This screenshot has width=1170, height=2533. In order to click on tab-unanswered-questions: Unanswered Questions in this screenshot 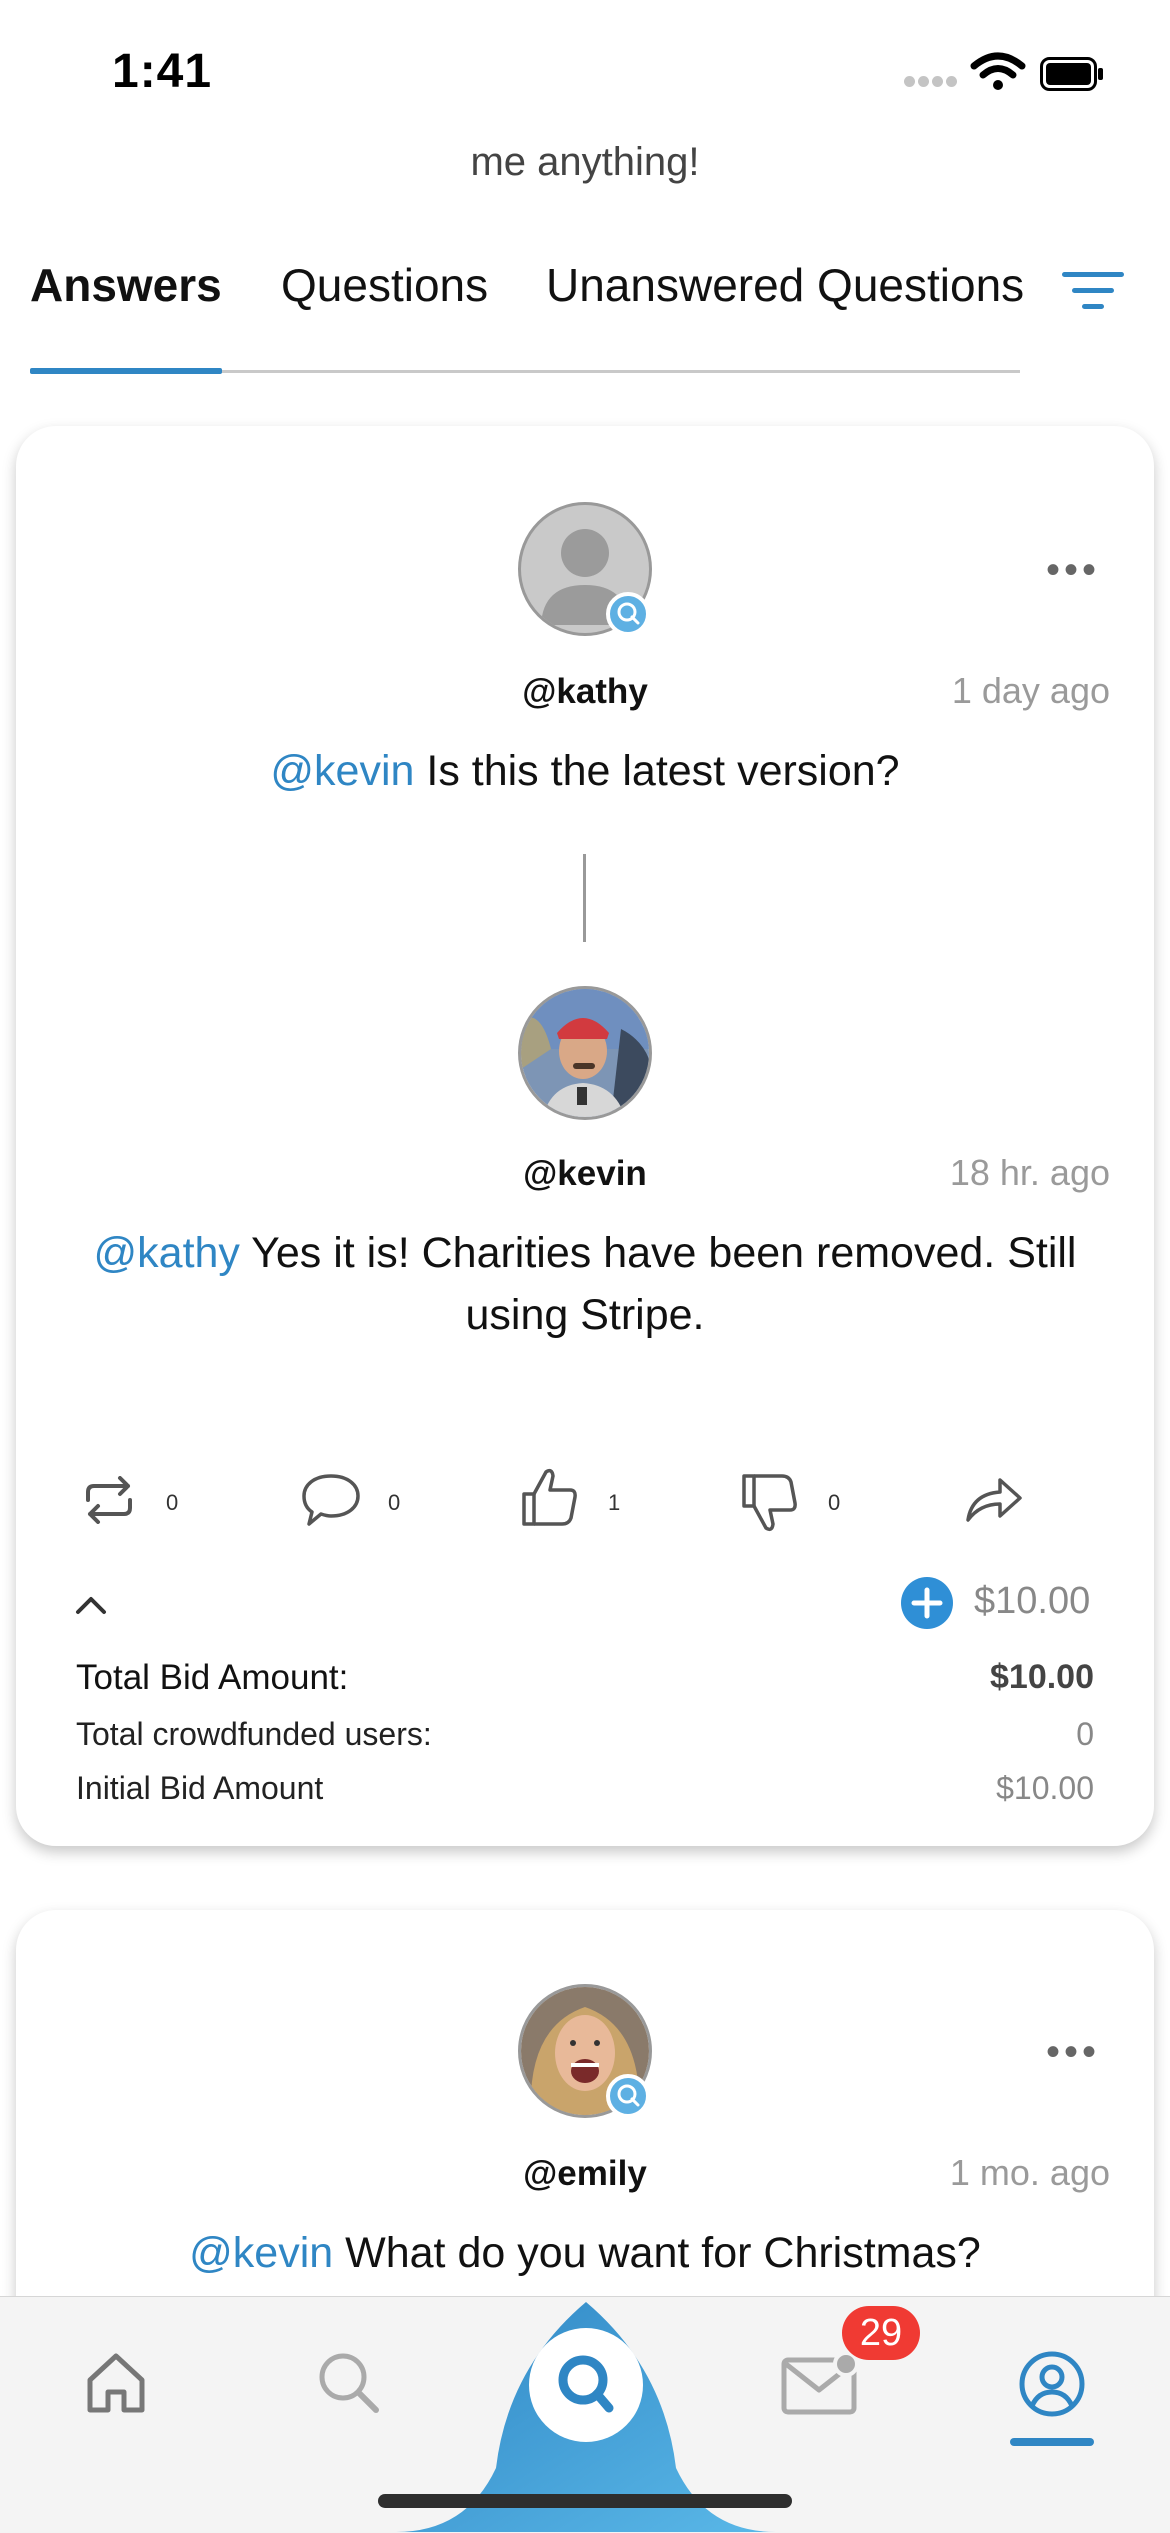, I will do `click(785, 285)`.